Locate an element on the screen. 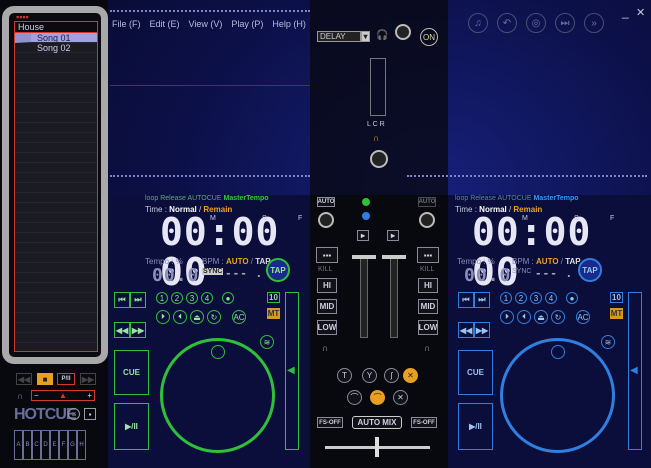  fx-filter-icon: T is located at coordinates (344, 375).